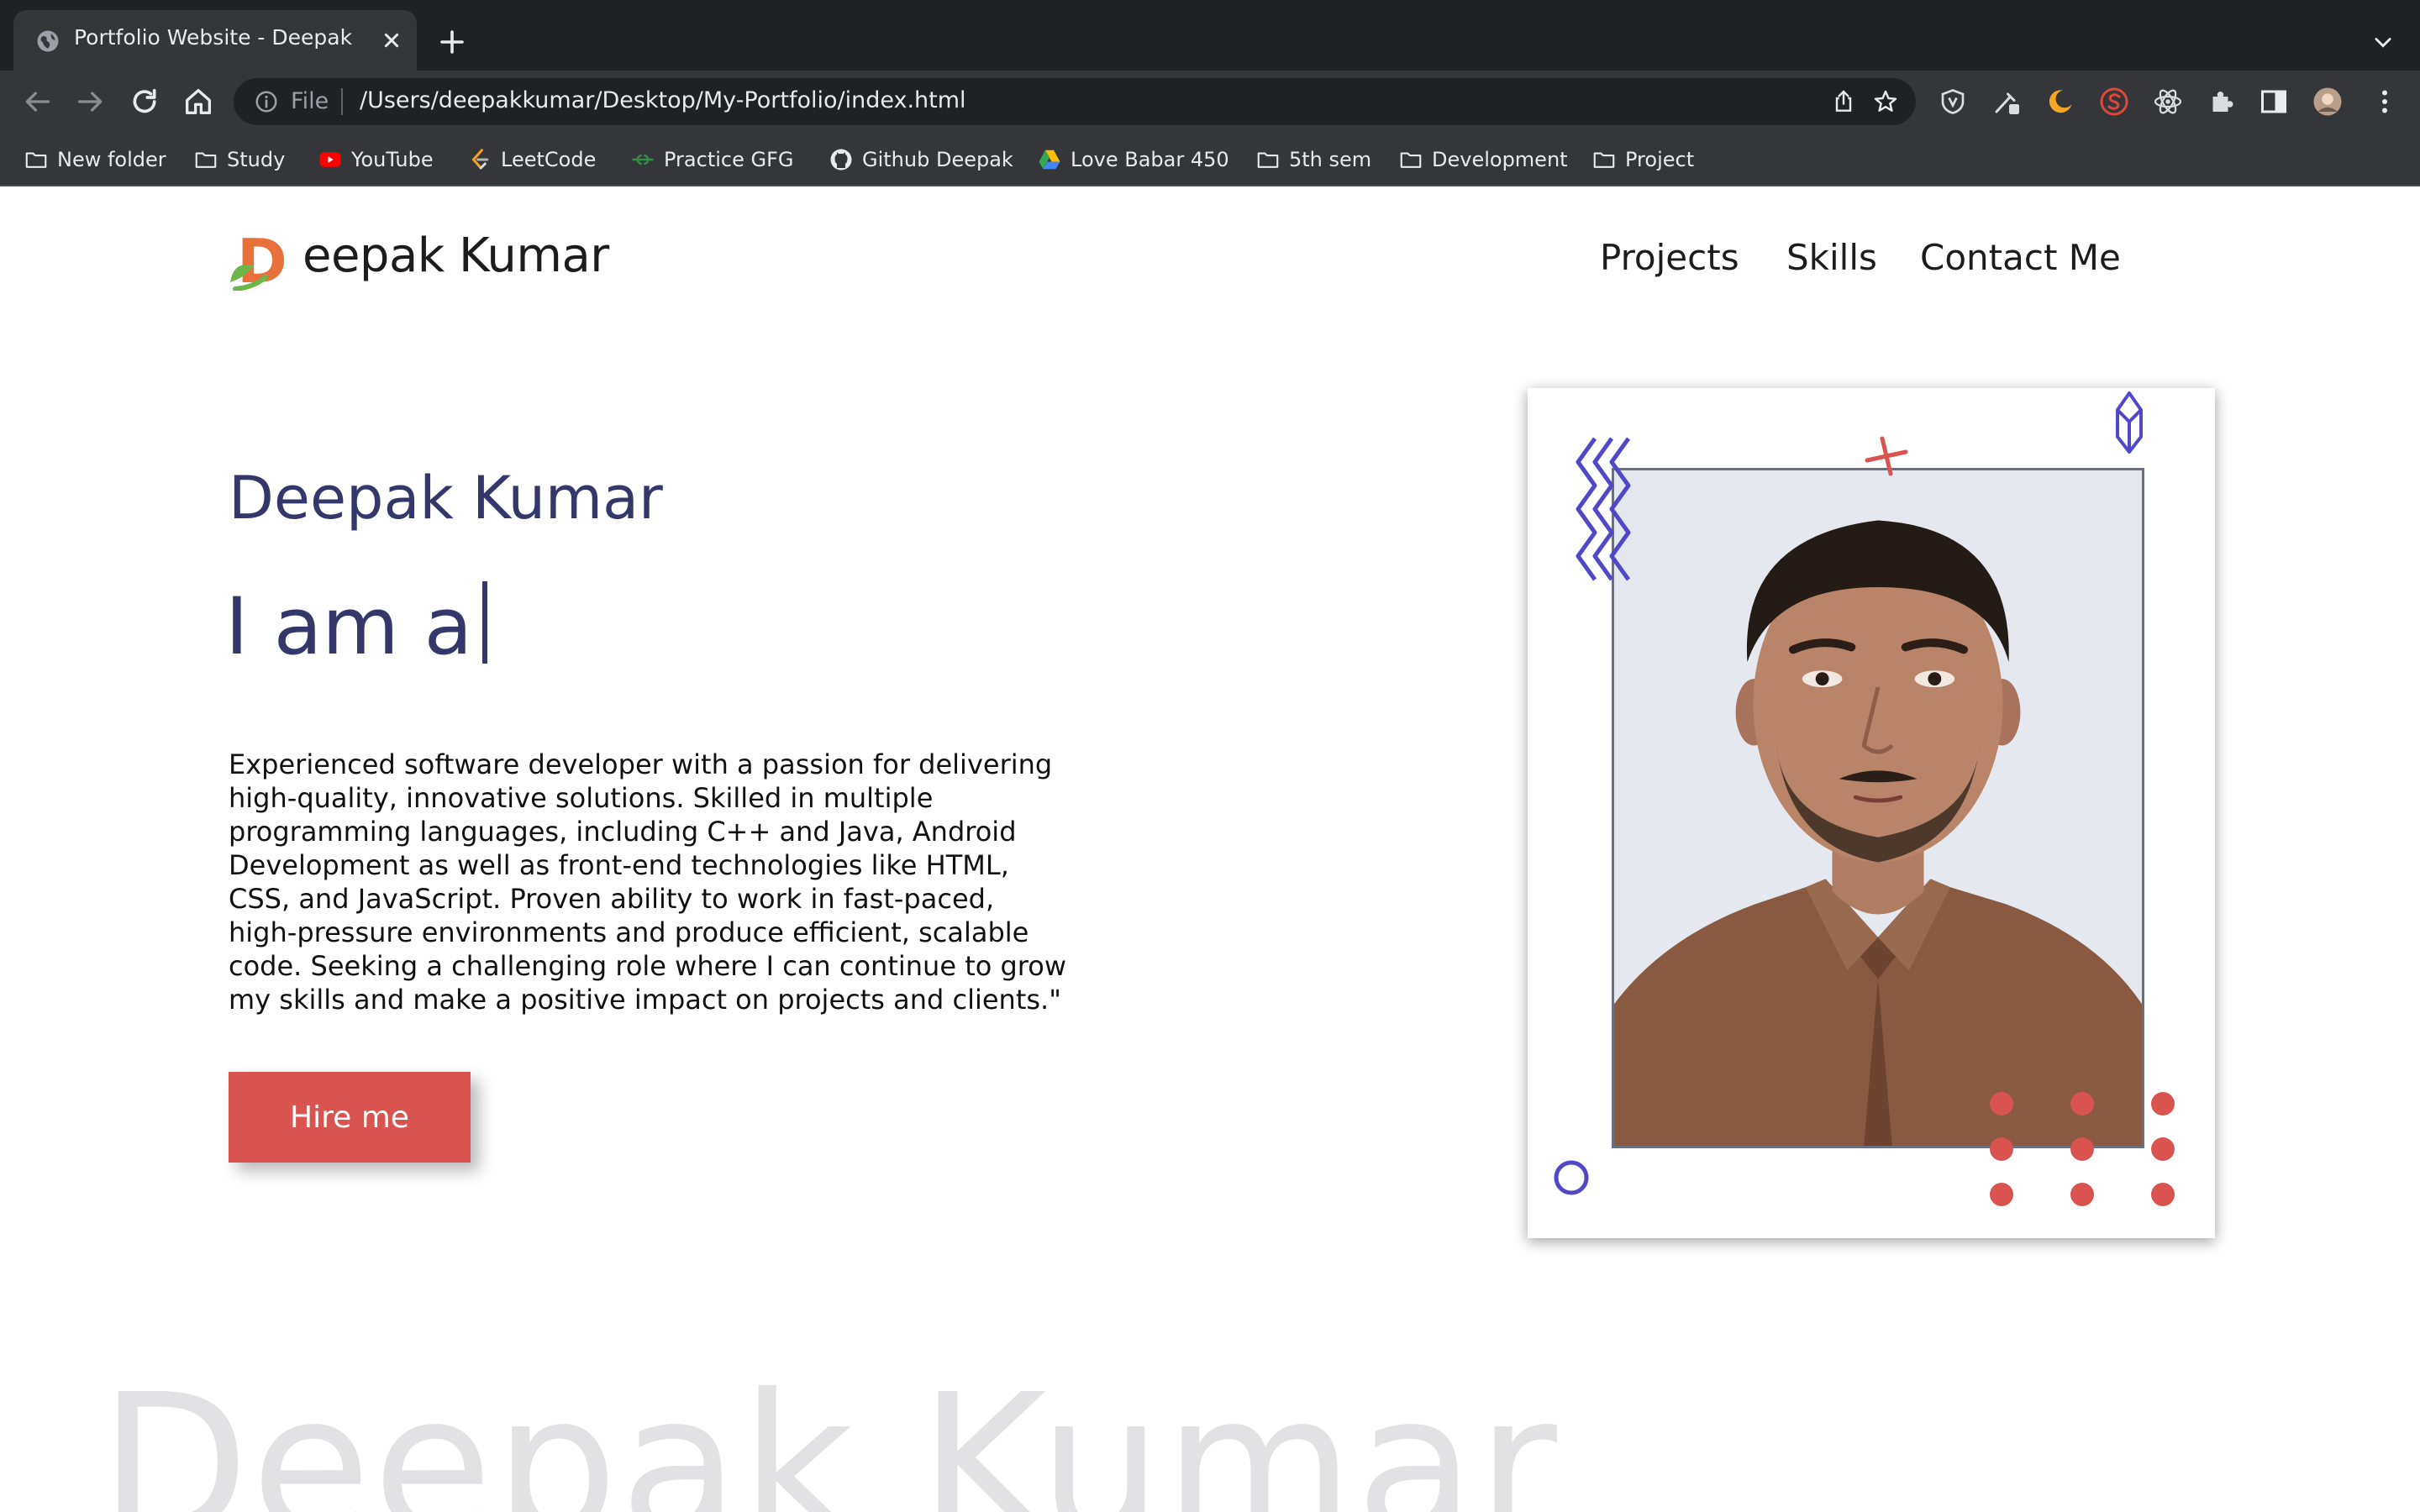 The width and height of the screenshot is (2420, 1512). I want to click on reload-icon, so click(144, 101).